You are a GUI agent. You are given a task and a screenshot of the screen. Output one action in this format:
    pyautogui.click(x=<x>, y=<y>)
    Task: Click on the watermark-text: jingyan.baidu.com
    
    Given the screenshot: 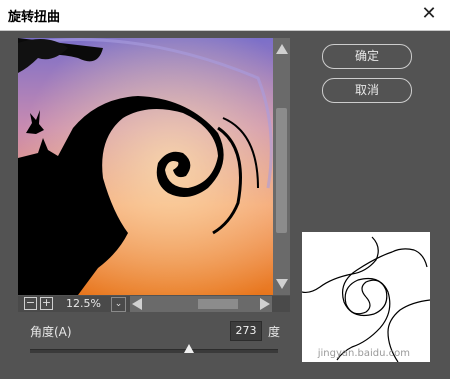 What is the action you would take?
    pyautogui.click(x=363, y=353)
    